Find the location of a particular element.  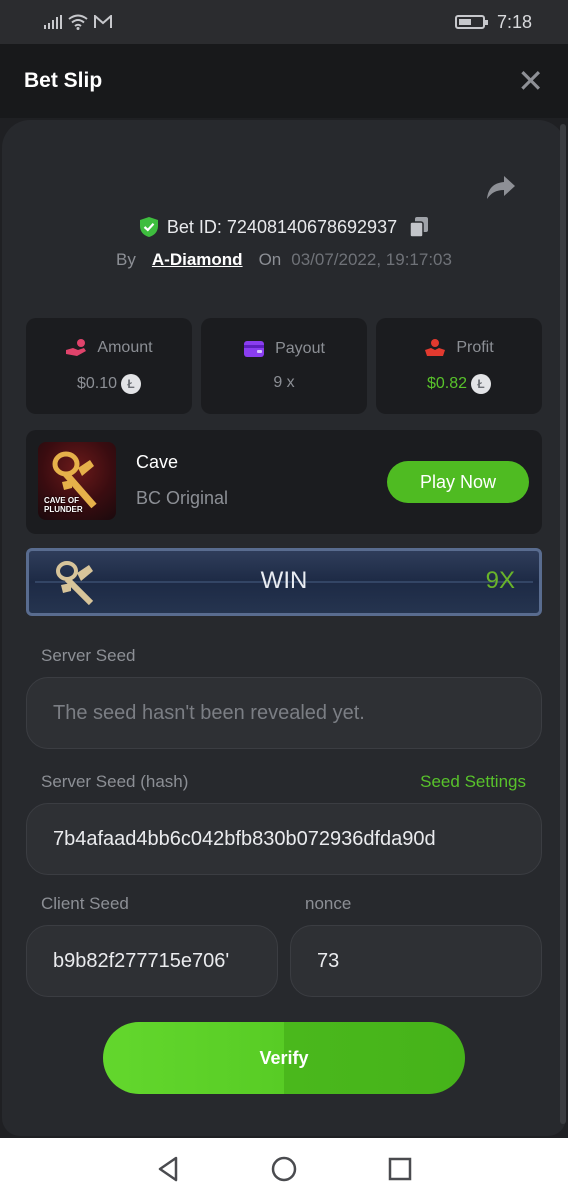

payout-label: Payout is located at coordinates (300, 348).